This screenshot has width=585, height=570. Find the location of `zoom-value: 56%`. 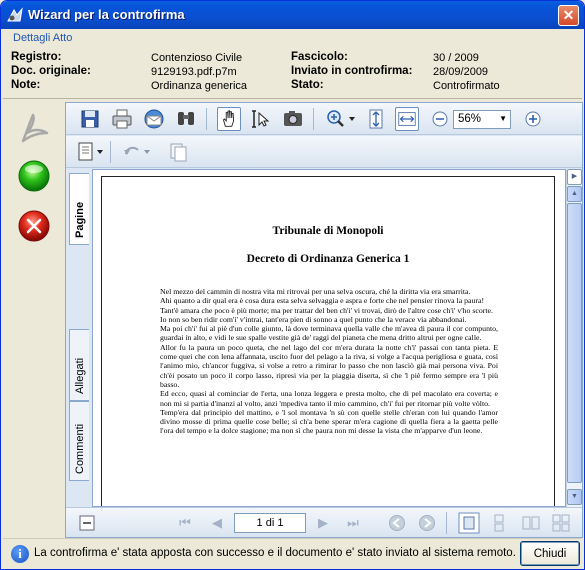

zoom-value: 56% is located at coordinates (470, 119).